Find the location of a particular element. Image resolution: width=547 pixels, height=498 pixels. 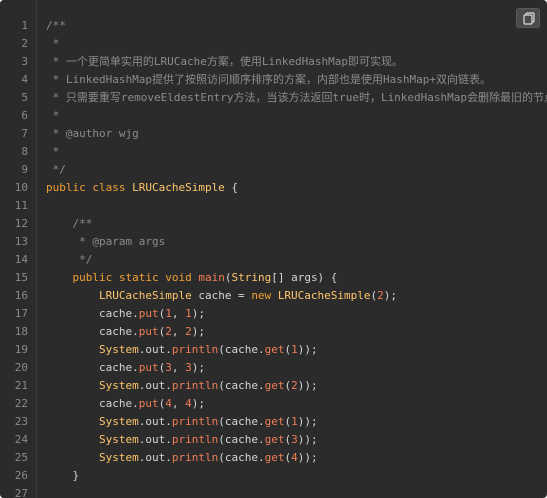

line-number: 17 is located at coordinates (21, 313).